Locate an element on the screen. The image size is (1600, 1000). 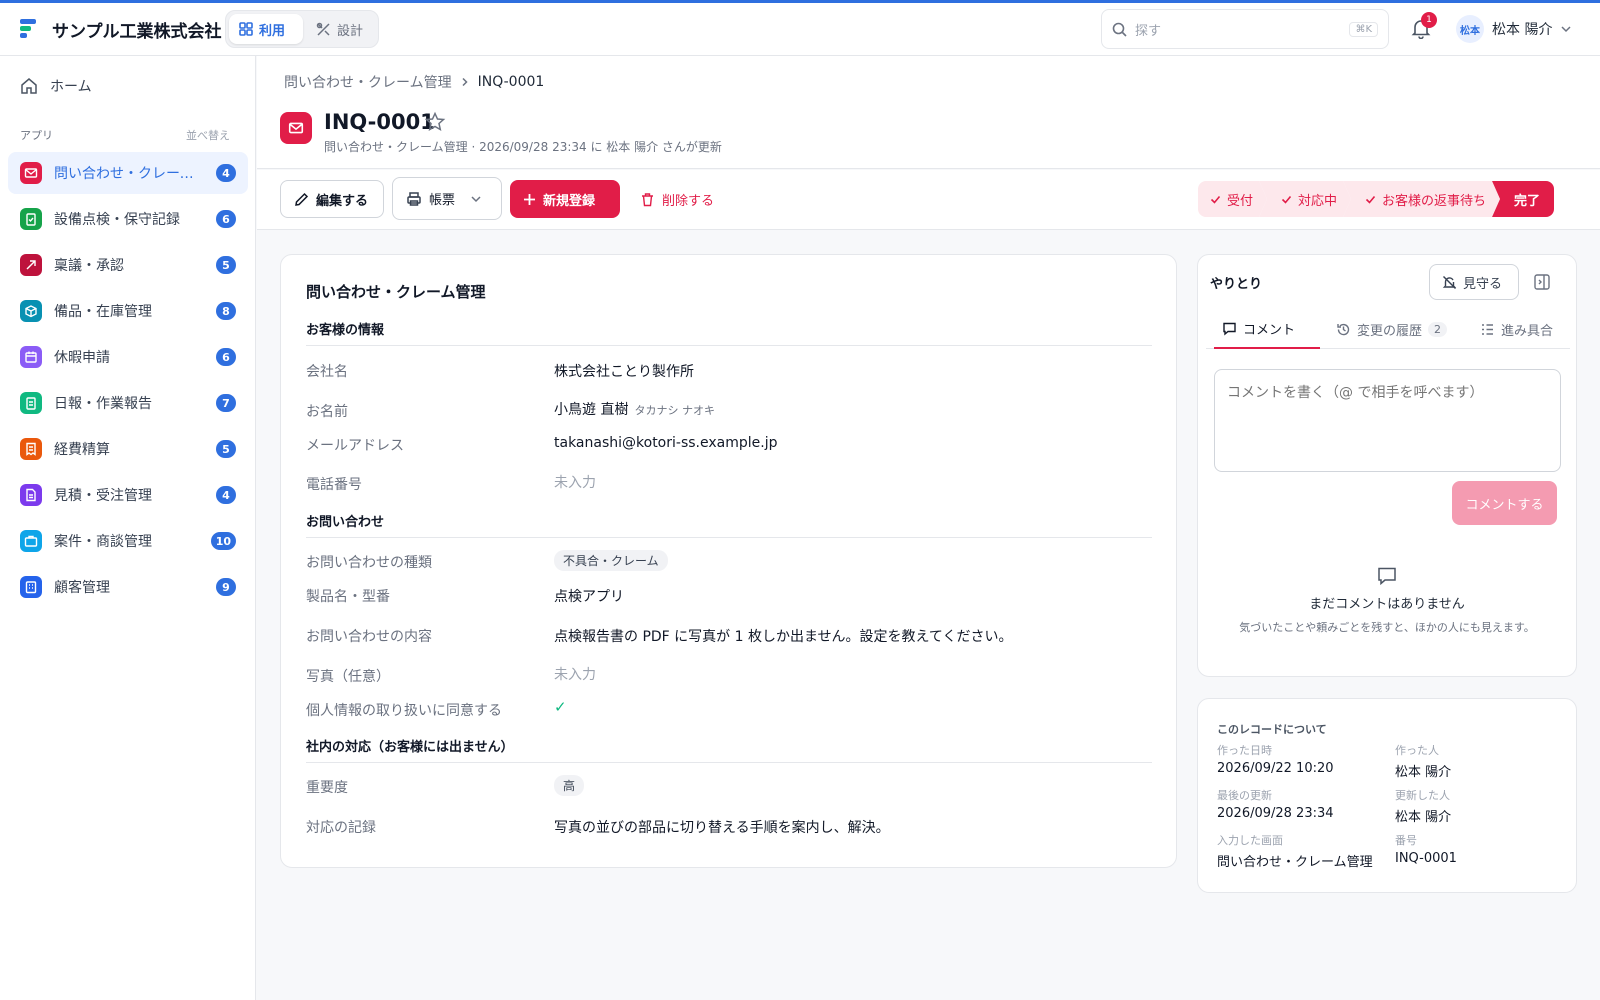
collapse-panel-icon is located at coordinates (1542, 282).